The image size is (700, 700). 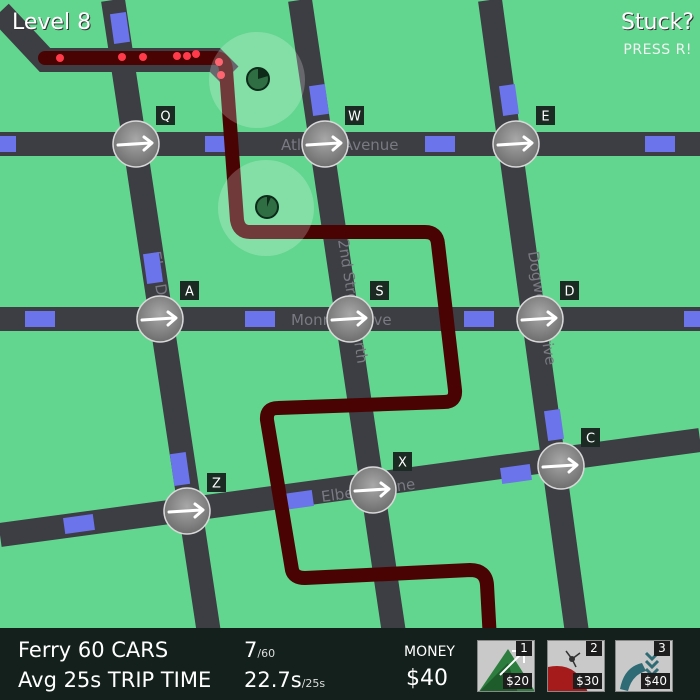 What do you see at coordinates (662, 648) in the screenshot?
I see `shop-item-number: 3` at bounding box center [662, 648].